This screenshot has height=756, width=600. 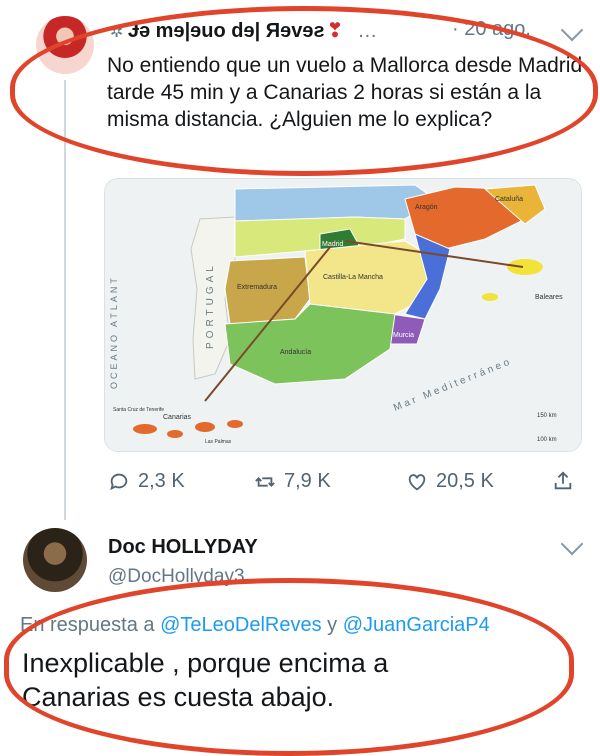 What do you see at coordinates (333, 244) in the screenshot?
I see `map-label-madrid: Madrid` at bounding box center [333, 244].